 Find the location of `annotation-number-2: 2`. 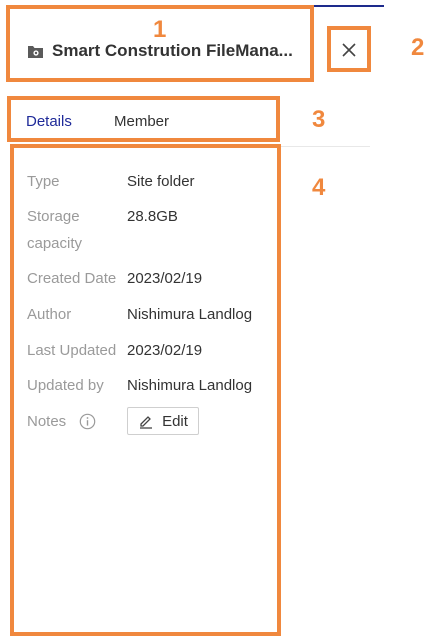

annotation-number-2: 2 is located at coordinates (418, 47).